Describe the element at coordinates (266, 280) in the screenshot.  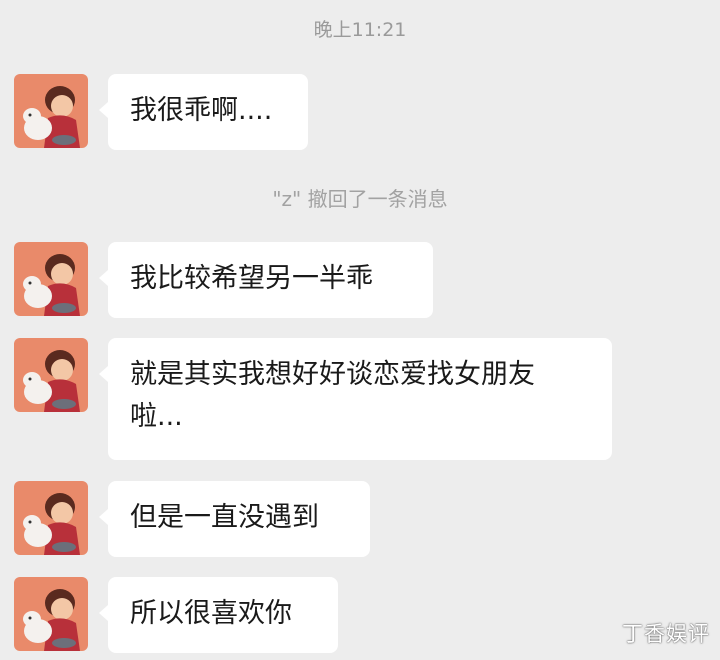
I see `message-bubble: 我比较希望另一半乖` at that location.